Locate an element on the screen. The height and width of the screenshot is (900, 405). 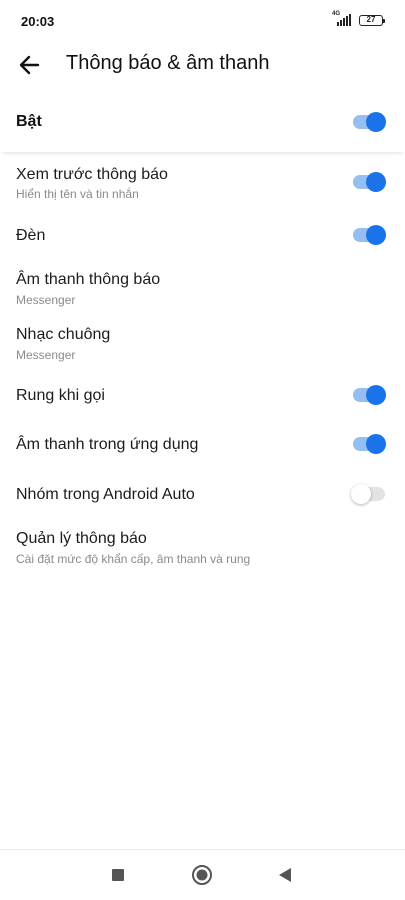
status-bar: 20:03 4G 27 is located at coordinates (202, 22).